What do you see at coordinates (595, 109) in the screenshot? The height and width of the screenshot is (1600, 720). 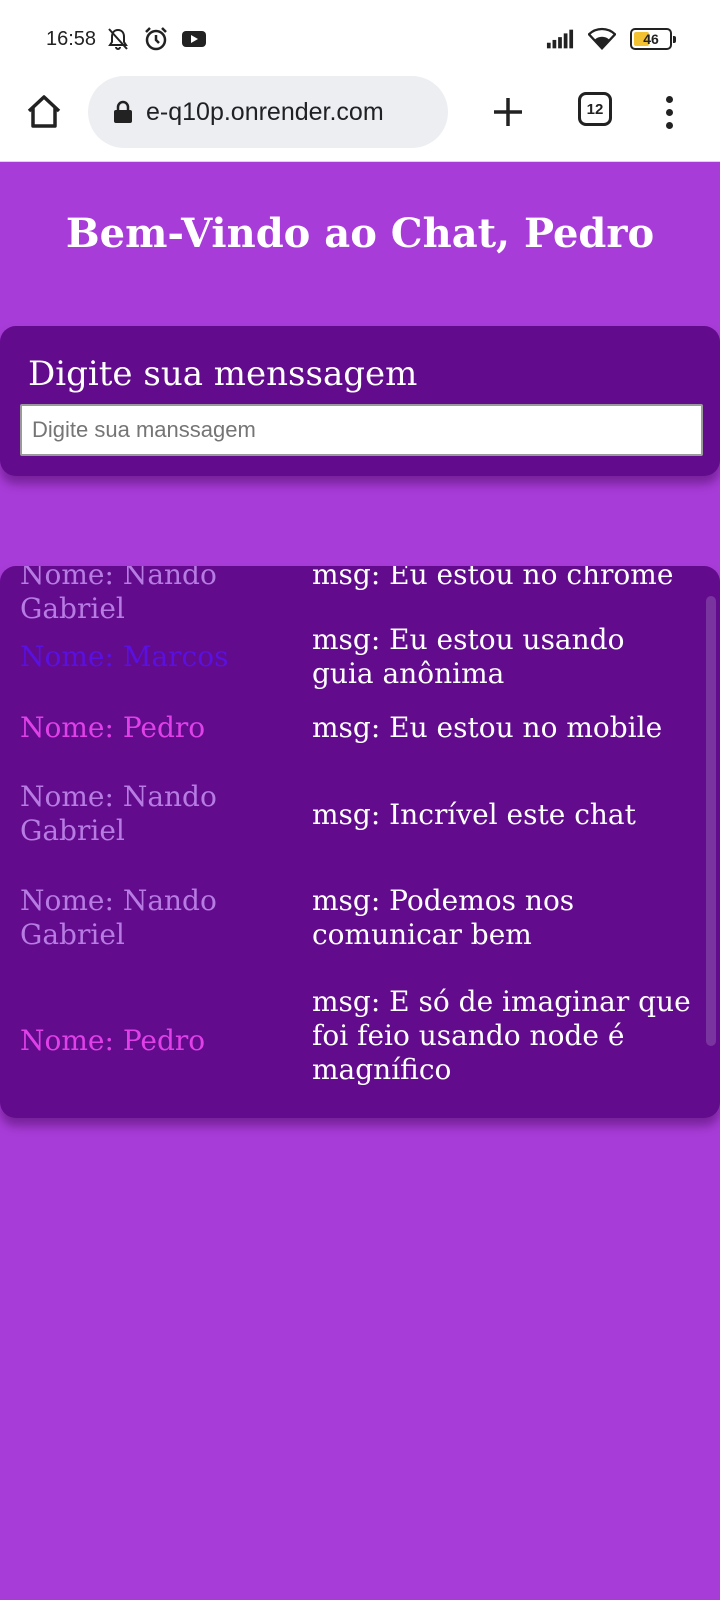 I see `tab-switcher-button: 12` at bounding box center [595, 109].